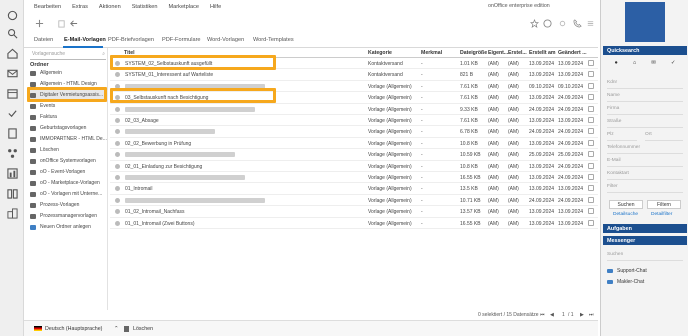 The height and width of the screenshot is (336, 688). I want to click on filter-button: Filtern, so click(664, 204).